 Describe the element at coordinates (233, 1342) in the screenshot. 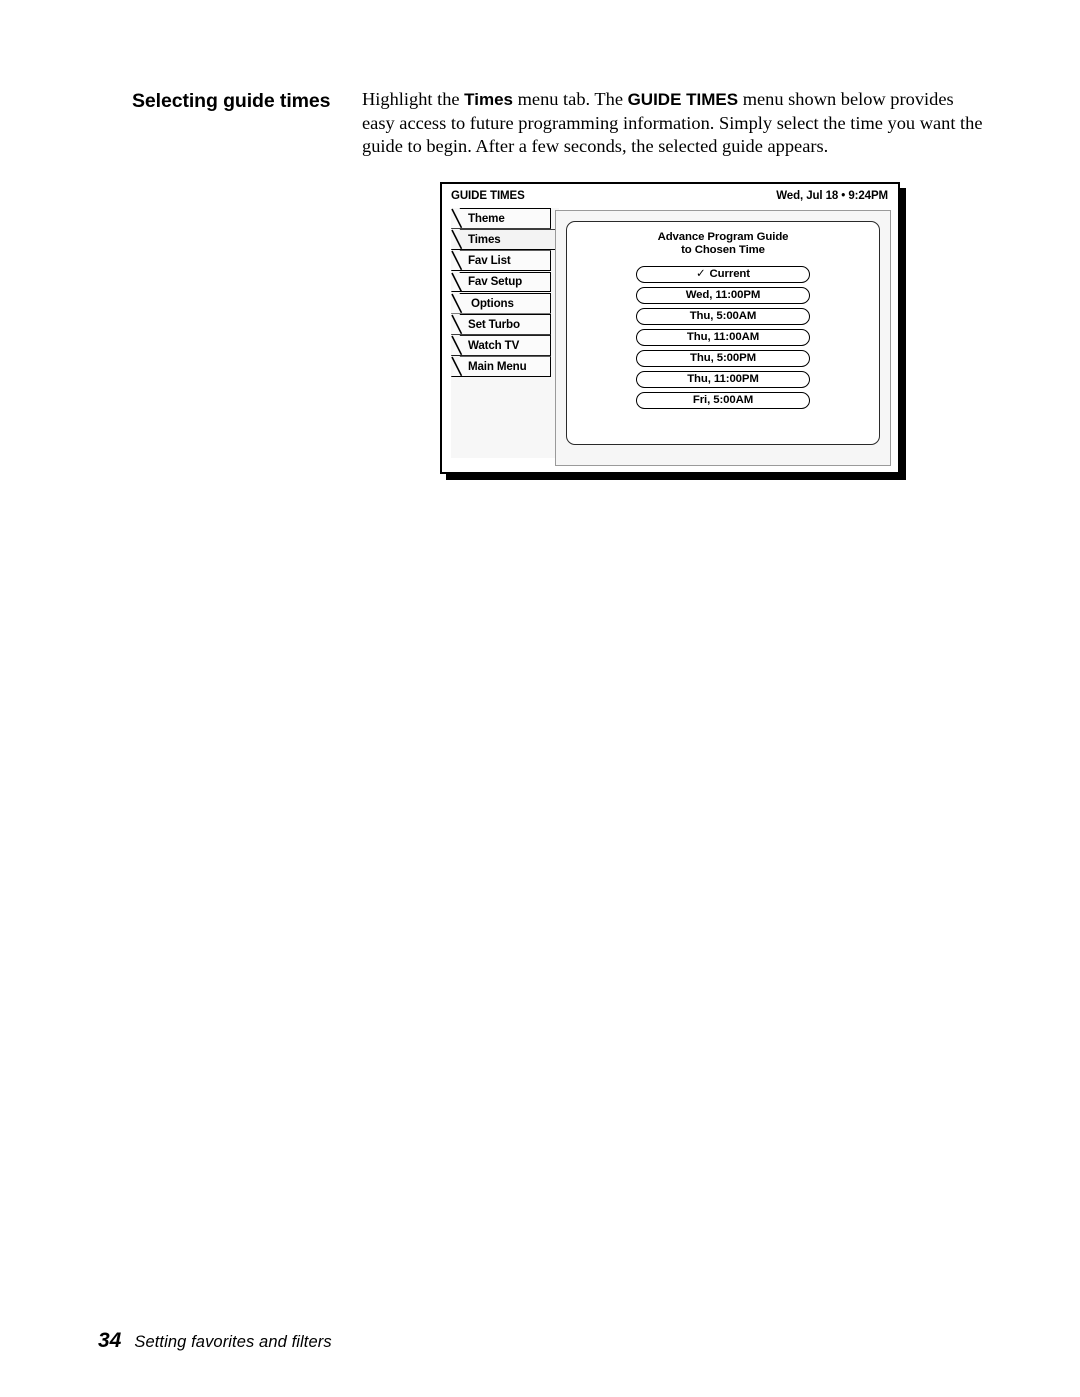

I see `running-head: Setting favorites and filters` at that location.